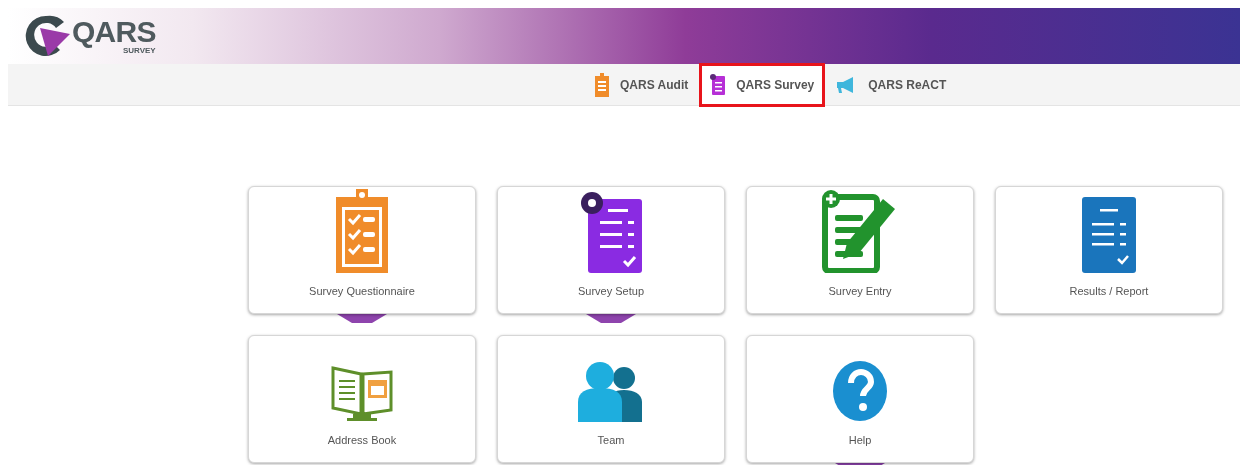 Image resolution: width=1244 pixels, height=465 pixels. I want to click on clipboard-icon, so click(602, 84).